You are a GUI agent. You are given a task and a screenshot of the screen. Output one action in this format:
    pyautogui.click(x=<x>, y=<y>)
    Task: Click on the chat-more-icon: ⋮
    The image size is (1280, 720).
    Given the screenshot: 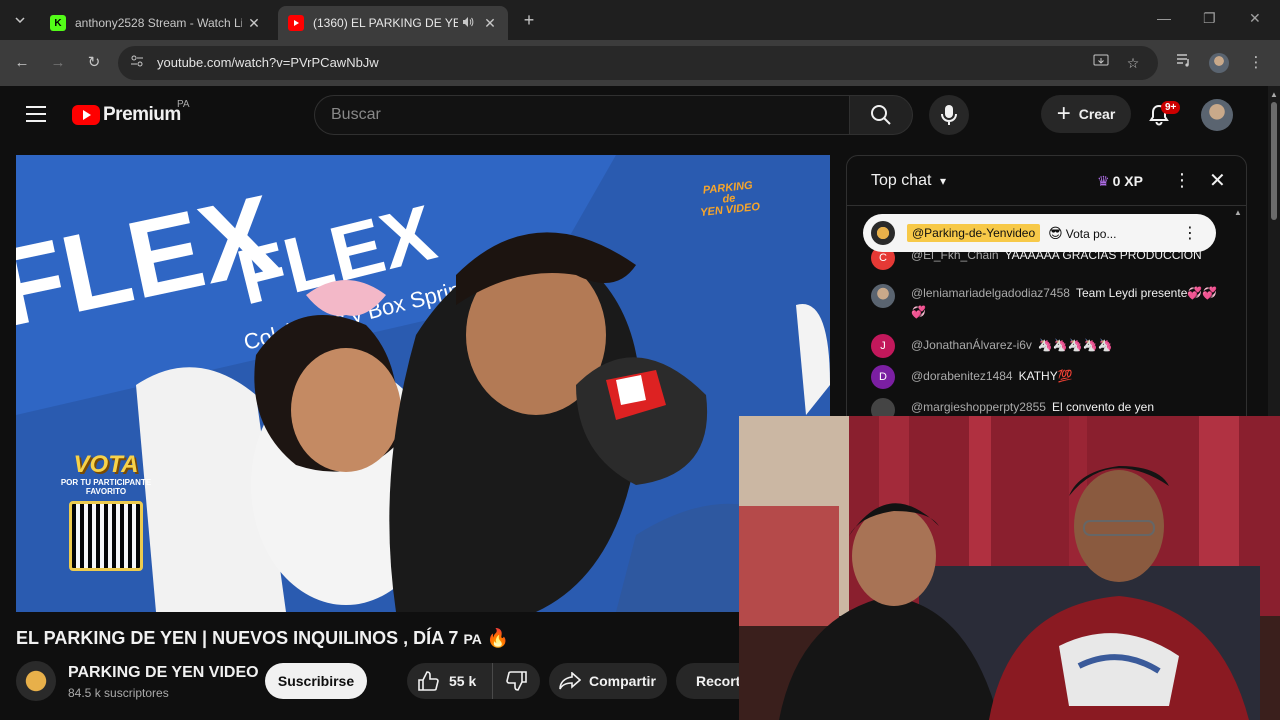 What is the action you would take?
    pyautogui.click(x=1182, y=180)
    